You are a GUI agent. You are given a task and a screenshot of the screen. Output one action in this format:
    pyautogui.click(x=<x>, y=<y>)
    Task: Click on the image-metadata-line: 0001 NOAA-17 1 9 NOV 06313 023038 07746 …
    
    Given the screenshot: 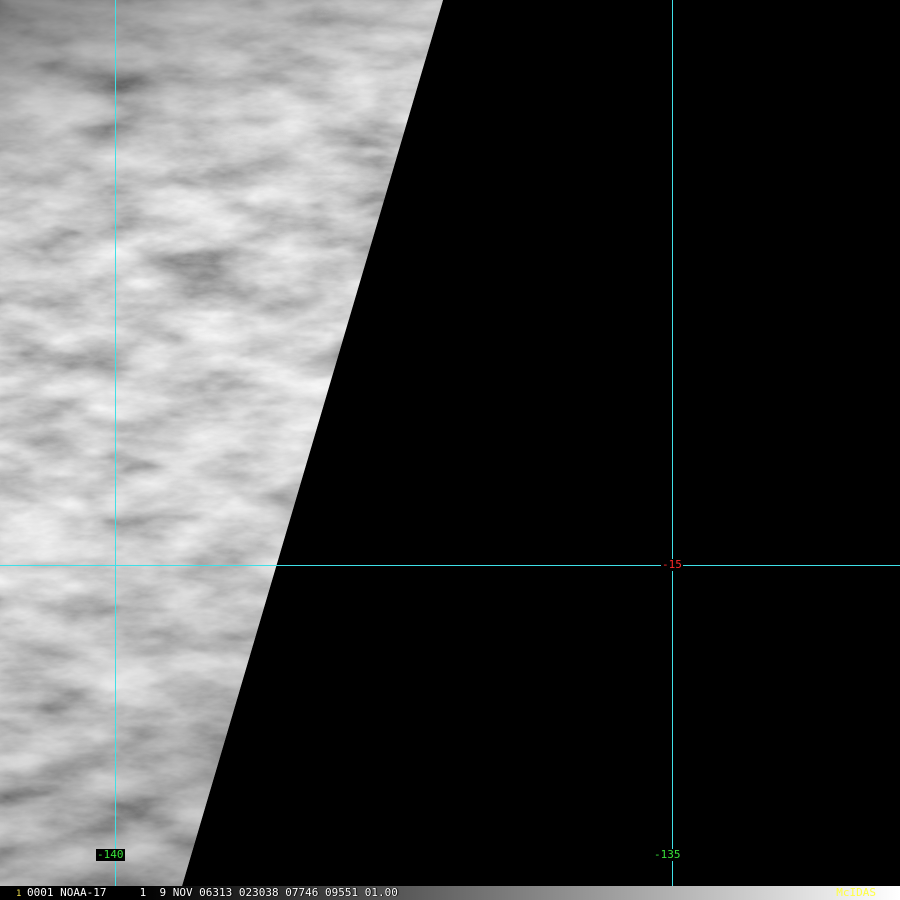 What is the action you would take?
    pyautogui.click(x=212, y=892)
    